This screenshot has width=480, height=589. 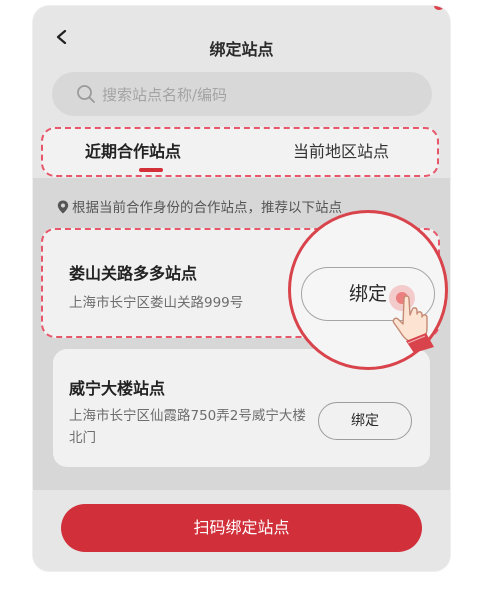 I want to click on pointing-hand-icon, so click(x=411, y=319).